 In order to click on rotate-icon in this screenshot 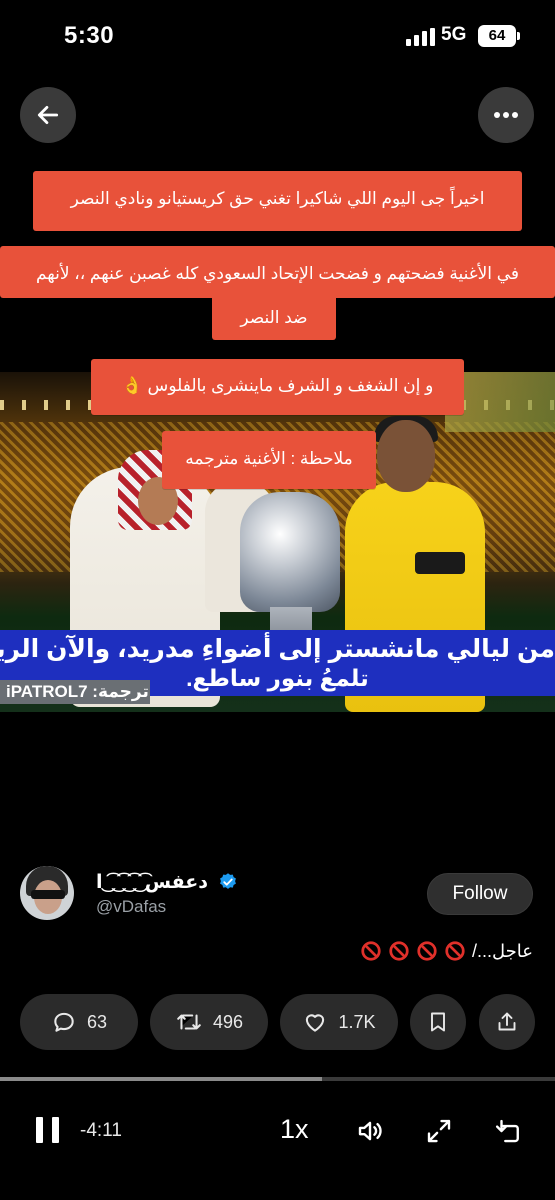, I will do `click(509, 1131)`.